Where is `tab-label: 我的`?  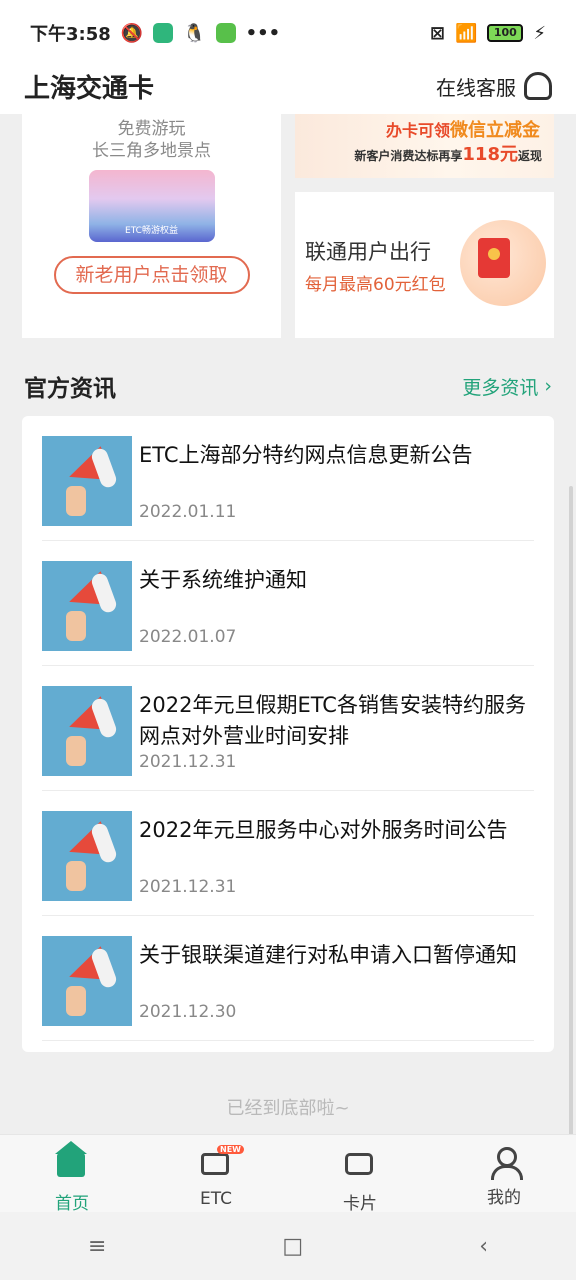 tab-label: 我的 is located at coordinates (504, 1198).